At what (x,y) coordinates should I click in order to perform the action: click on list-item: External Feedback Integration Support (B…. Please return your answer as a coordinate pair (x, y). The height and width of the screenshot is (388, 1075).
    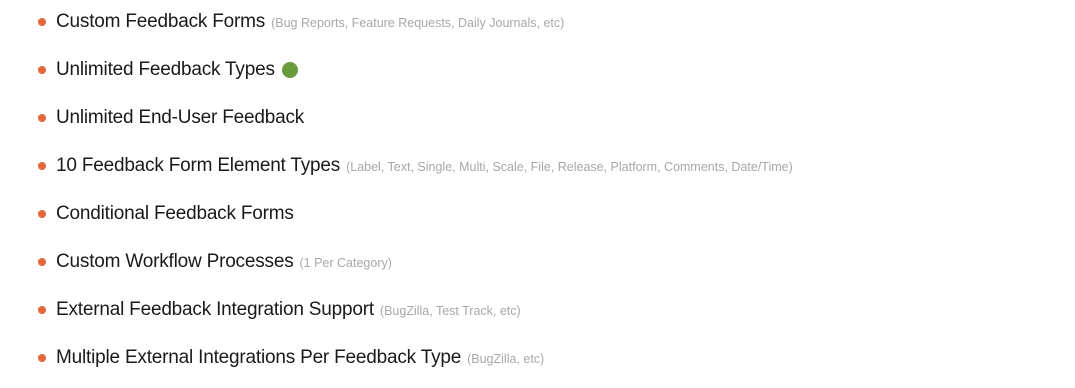
    Looking at the image, I should click on (537, 310).